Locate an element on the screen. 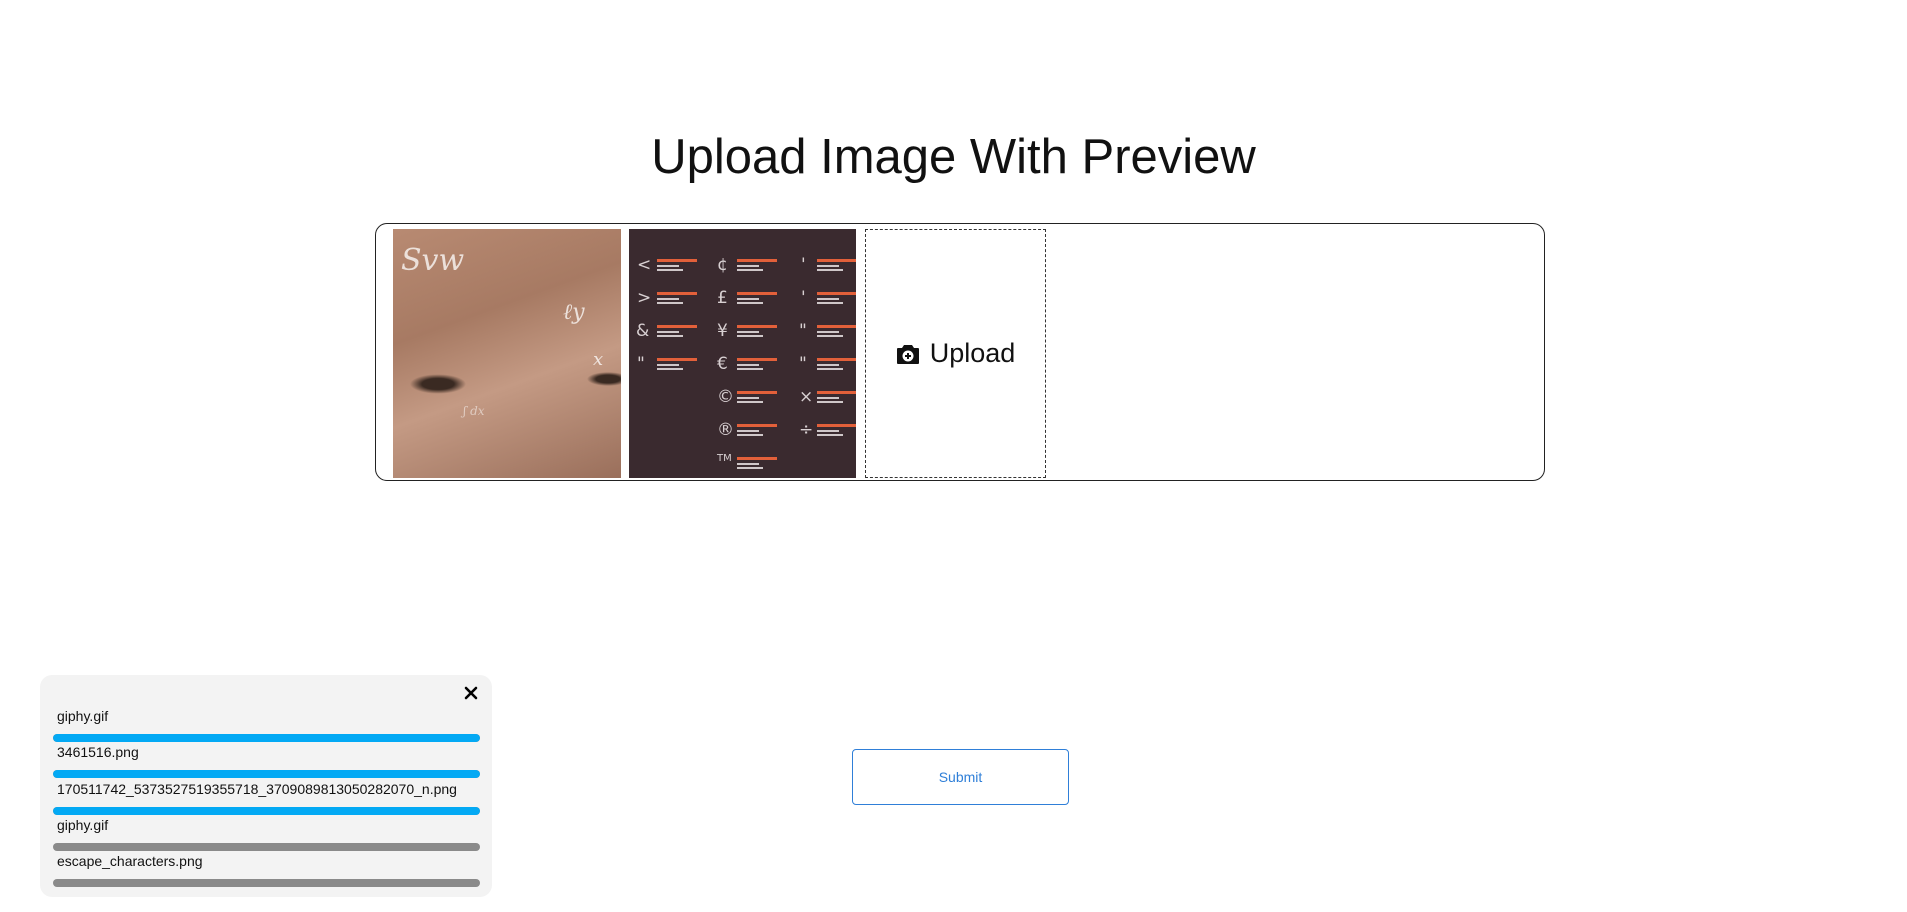  image-preview-characters: < > & " ¢ £ ¥ € © ® TM ' ' " " × ÷ is located at coordinates (742, 353).